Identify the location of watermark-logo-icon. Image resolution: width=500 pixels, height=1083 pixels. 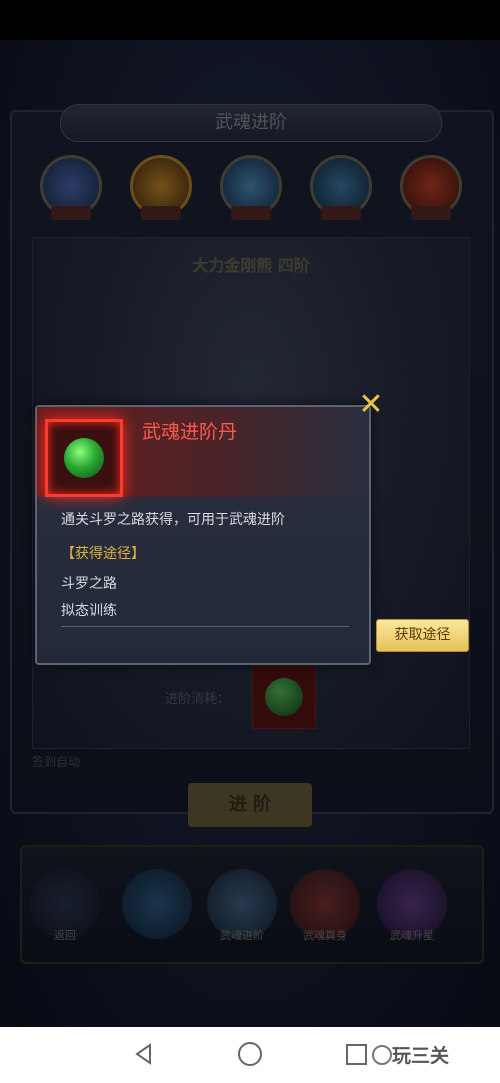
(382, 1055).